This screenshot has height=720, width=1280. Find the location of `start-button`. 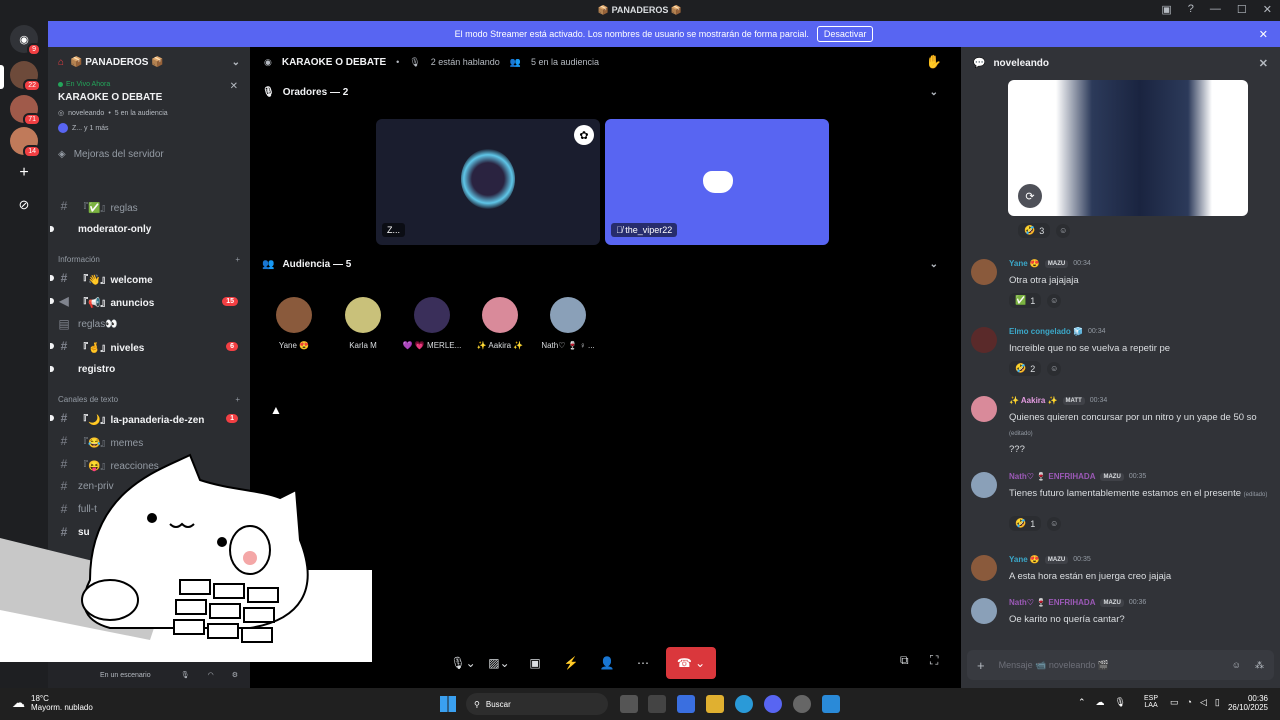

start-button is located at coordinates (448, 704).